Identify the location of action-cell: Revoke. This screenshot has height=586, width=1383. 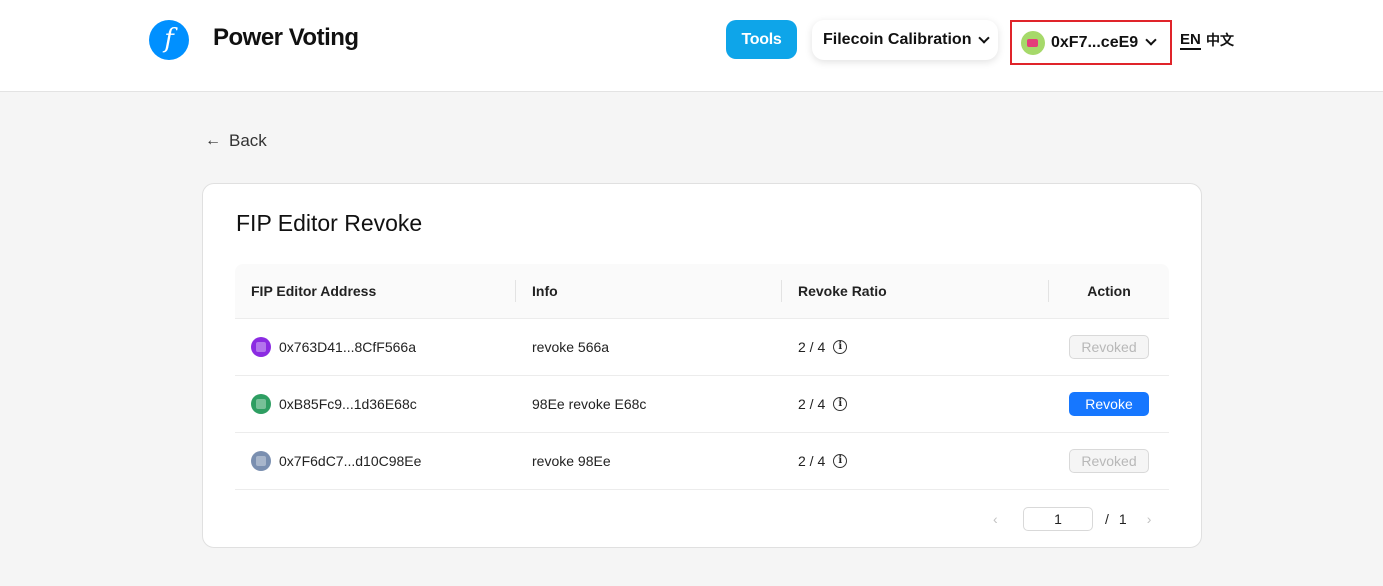
(1109, 404).